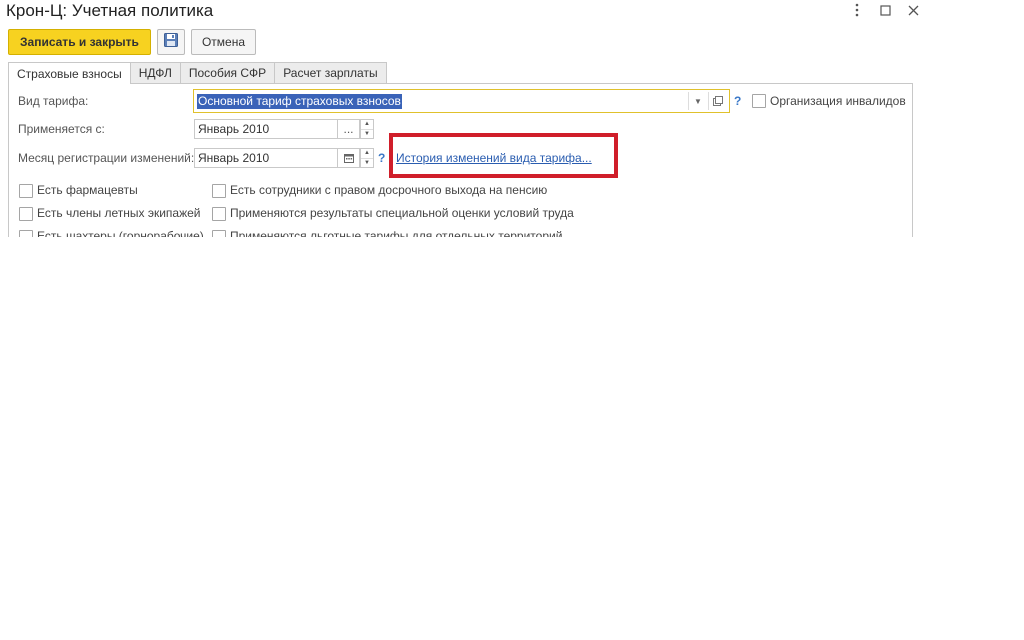 The width and height of the screenshot is (1024, 640). Describe the element at coordinates (26, 191) in the screenshot. I see `pharmacists-checkbox` at that location.